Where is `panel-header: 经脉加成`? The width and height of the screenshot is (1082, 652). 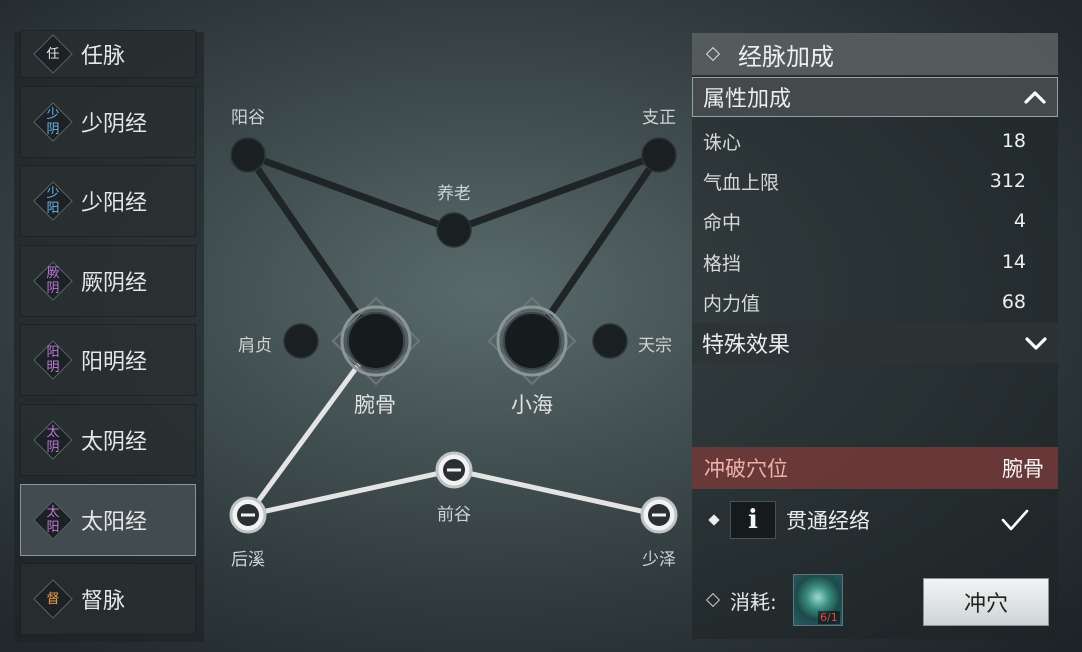 panel-header: 经脉加成 is located at coordinates (875, 54).